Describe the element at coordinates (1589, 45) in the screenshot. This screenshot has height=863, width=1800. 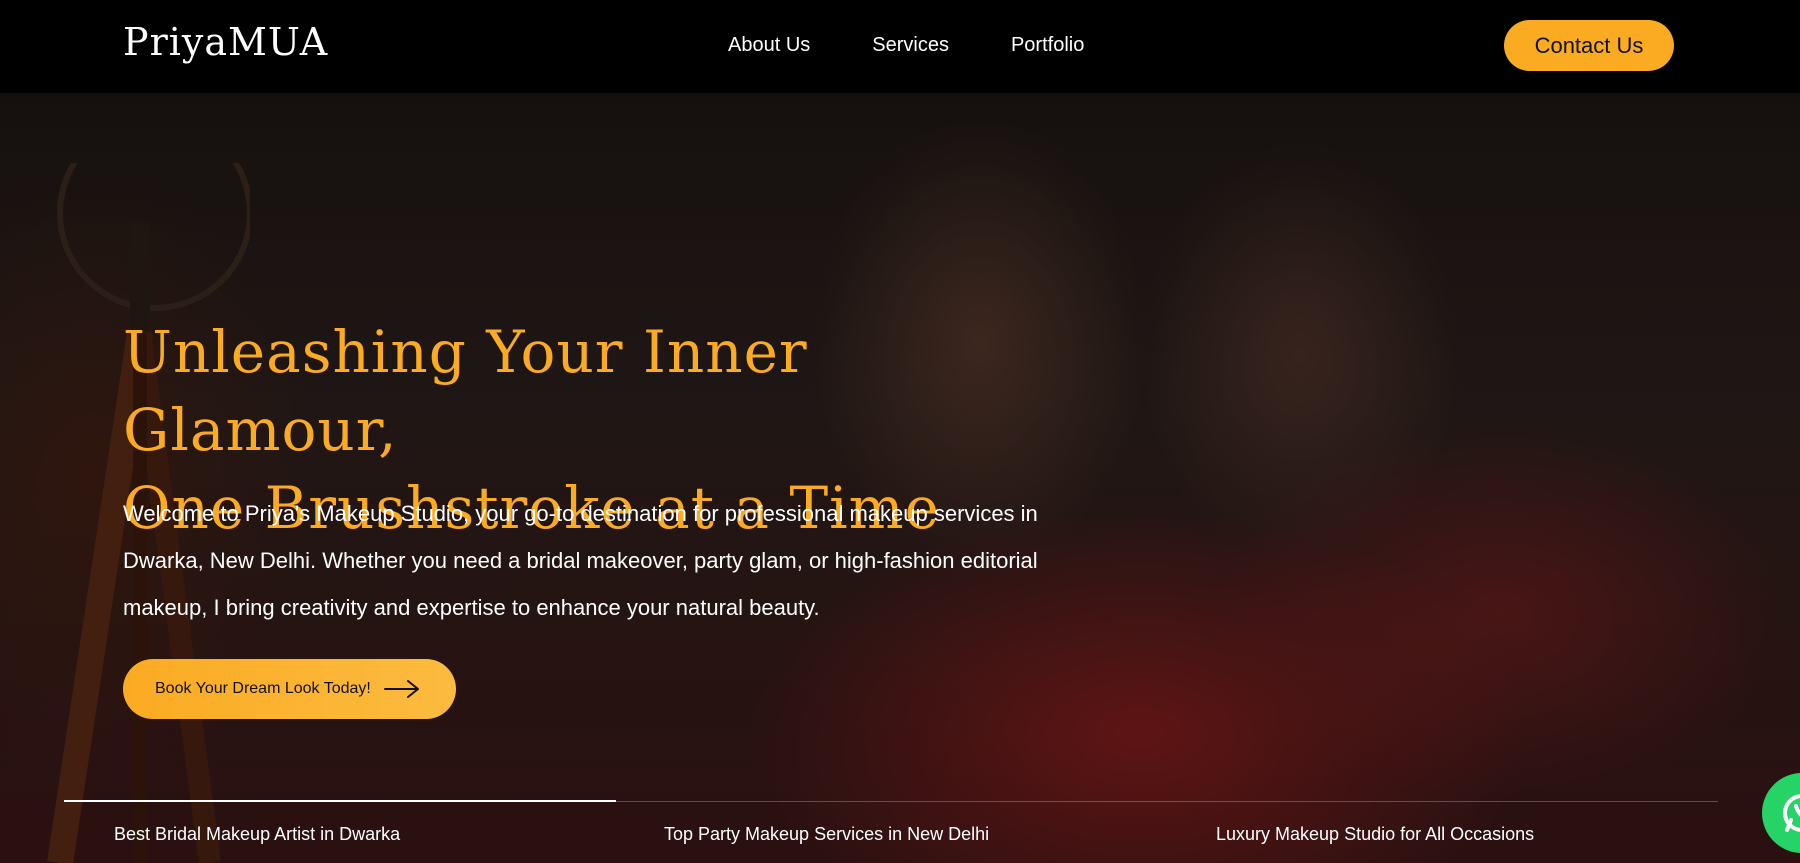
I see `contact-us-button: Contact Us` at that location.